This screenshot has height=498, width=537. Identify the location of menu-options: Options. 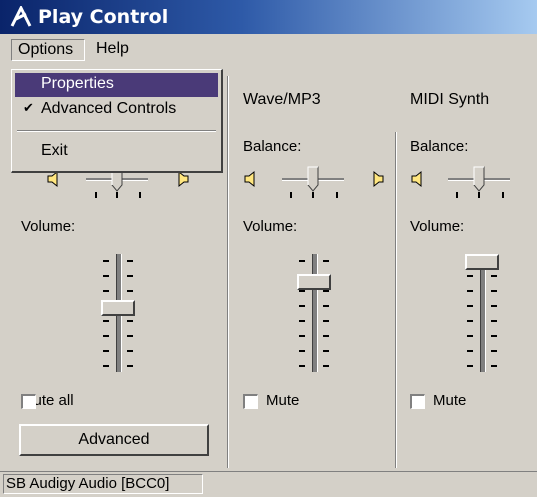
(48, 50).